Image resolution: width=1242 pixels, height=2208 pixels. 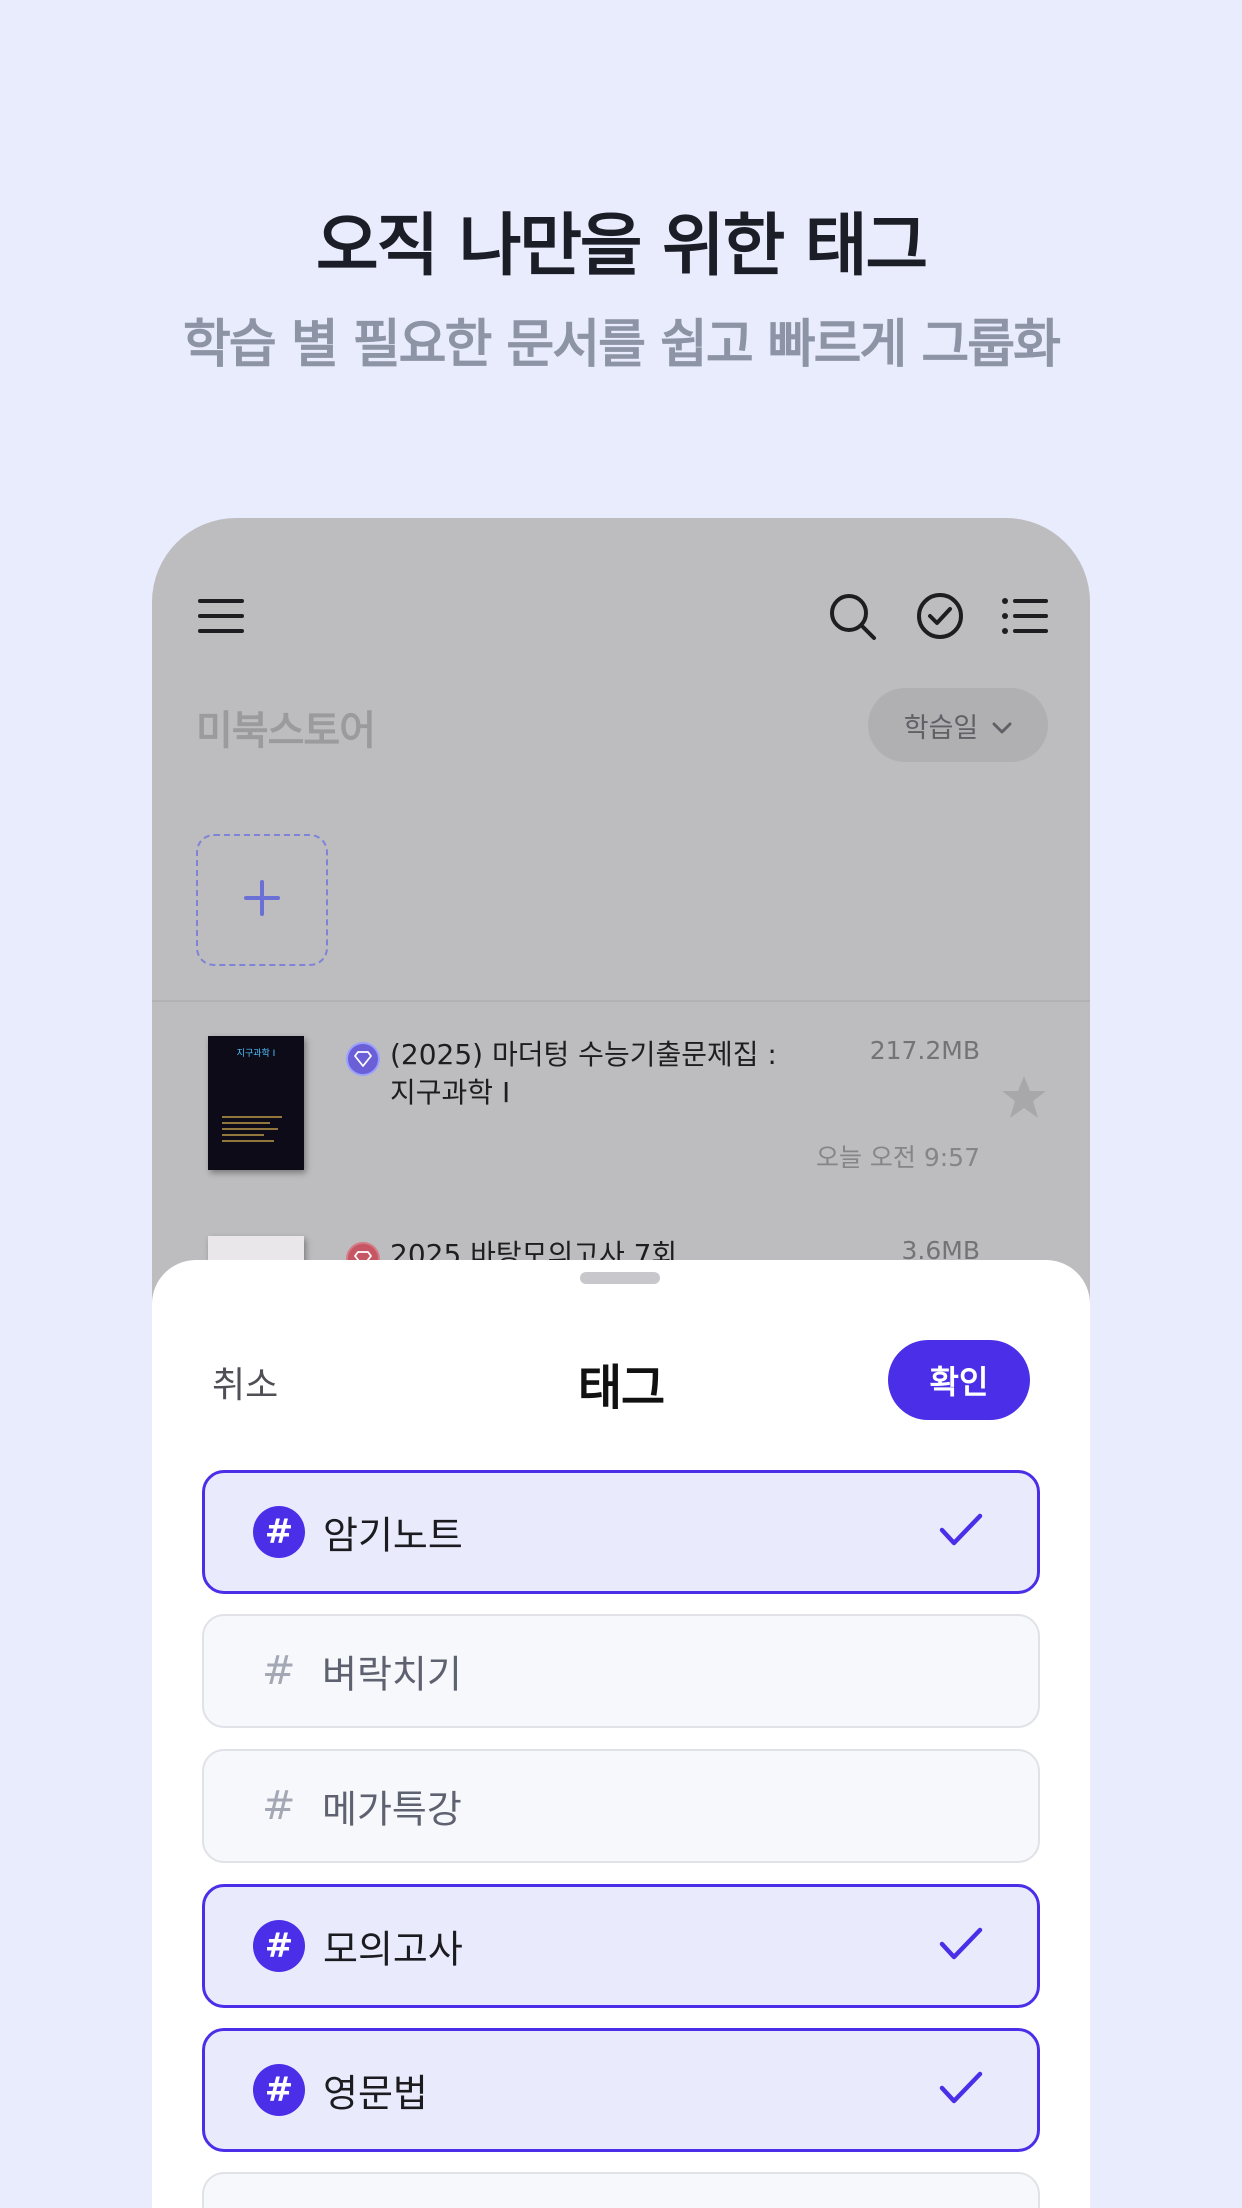 What do you see at coordinates (621, 1532) in the screenshot?
I see `tag-item: # 암기노트` at bounding box center [621, 1532].